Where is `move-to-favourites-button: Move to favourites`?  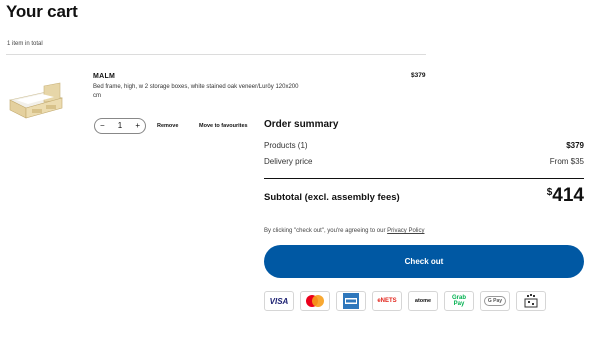
move-to-favourites-button: Move to favourites is located at coordinates (223, 126).